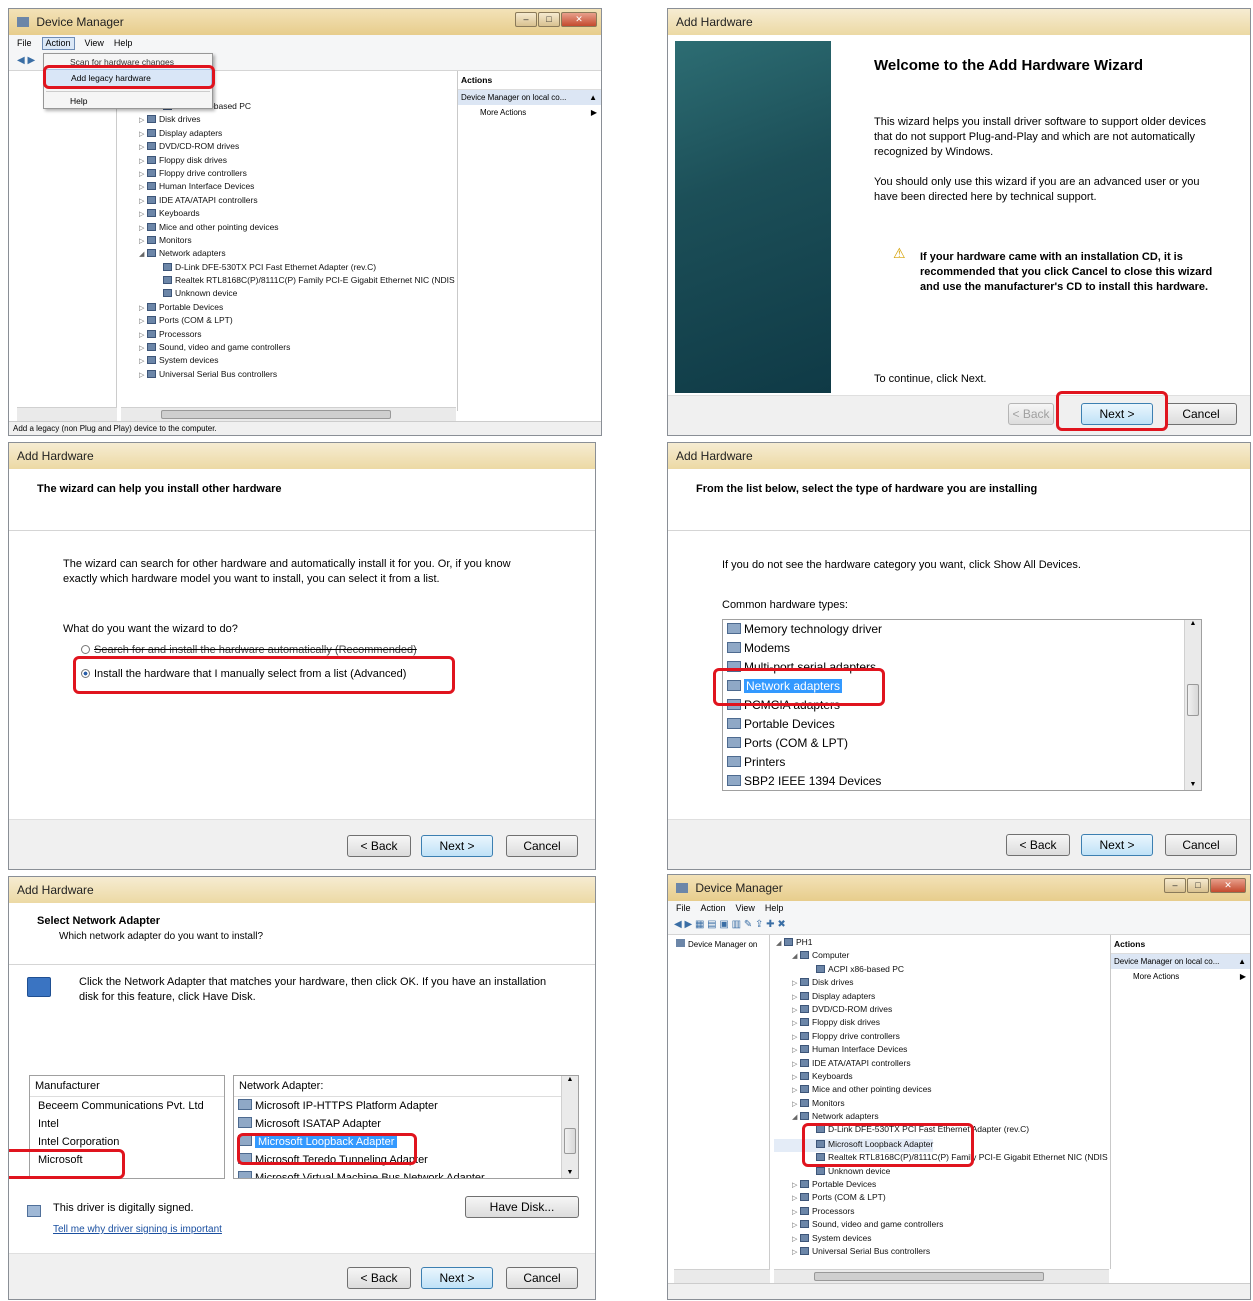 The image size is (1253, 1301). I want to click on adapter-item: Microsoft ISATAP Adapter, so click(406, 1124).